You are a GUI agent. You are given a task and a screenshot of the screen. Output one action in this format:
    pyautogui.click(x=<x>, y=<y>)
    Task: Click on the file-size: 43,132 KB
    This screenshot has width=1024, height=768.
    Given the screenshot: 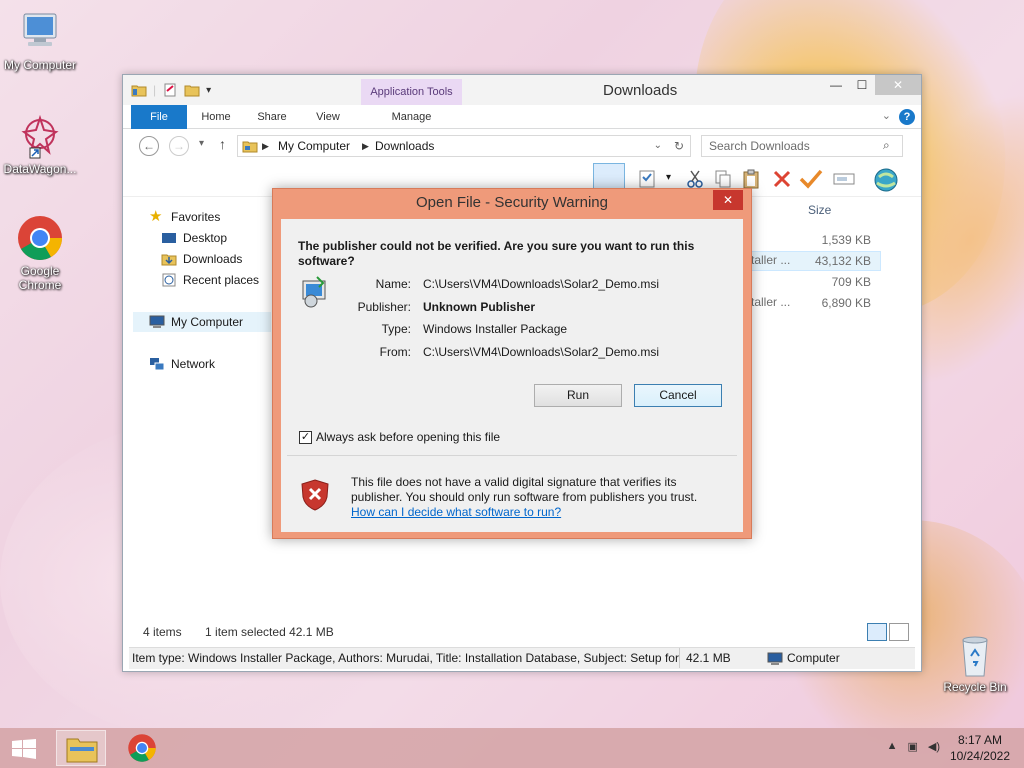 What is the action you would take?
    pyautogui.click(x=842, y=261)
    